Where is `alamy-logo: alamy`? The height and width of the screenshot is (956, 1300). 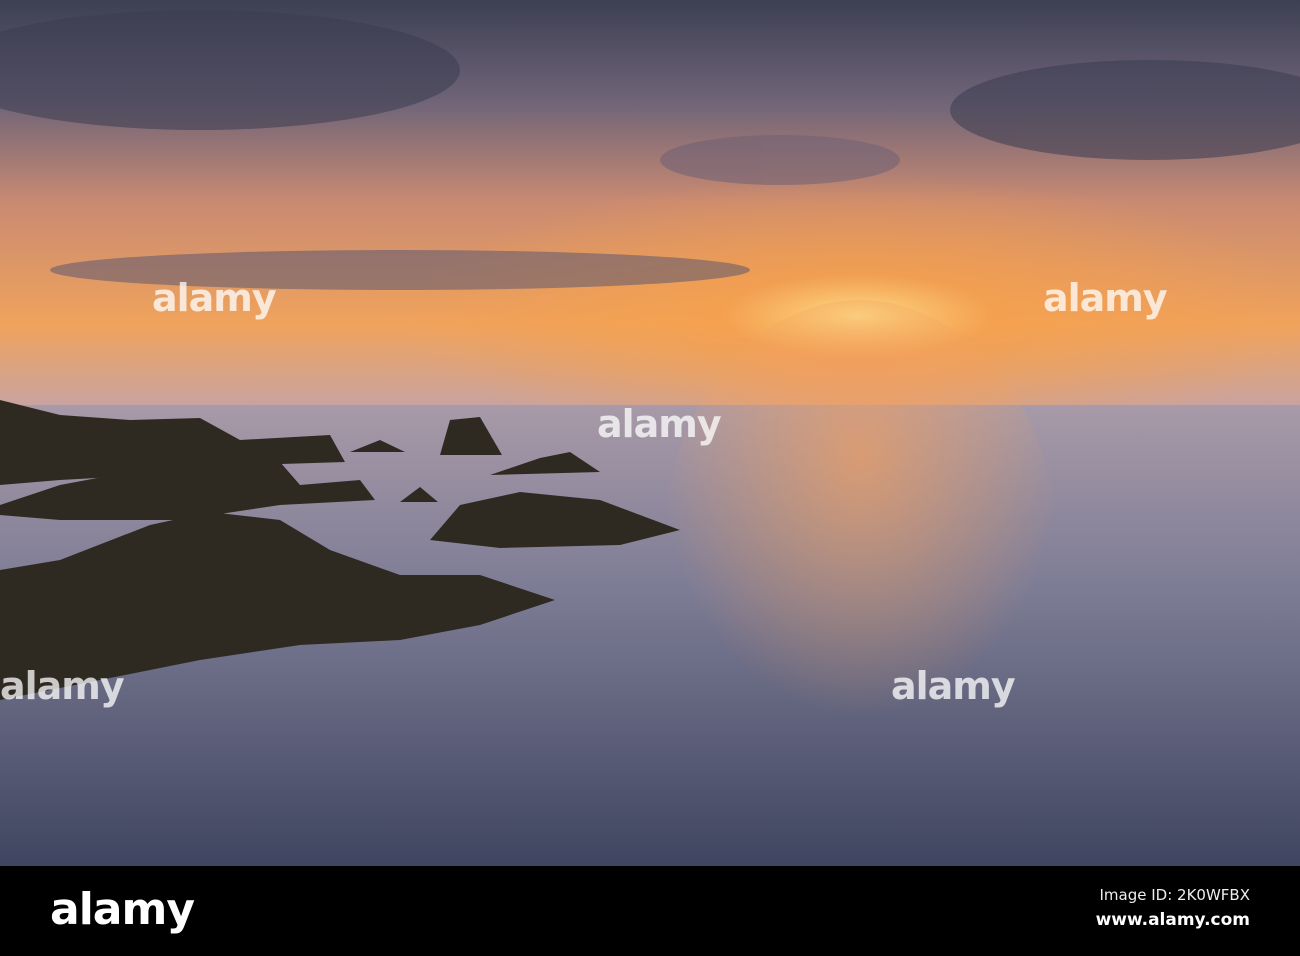
alamy-logo: alamy is located at coordinates (122, 909).